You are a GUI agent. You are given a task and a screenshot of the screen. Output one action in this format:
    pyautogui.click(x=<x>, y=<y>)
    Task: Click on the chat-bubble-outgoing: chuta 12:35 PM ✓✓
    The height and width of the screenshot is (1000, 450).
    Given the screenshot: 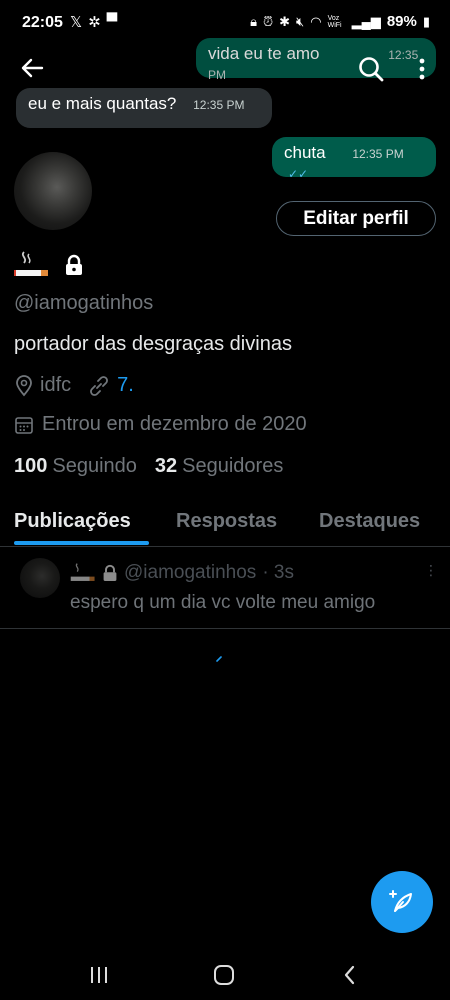 What is the action you would take?
    pyautogui.click(x=354, y=159)
    